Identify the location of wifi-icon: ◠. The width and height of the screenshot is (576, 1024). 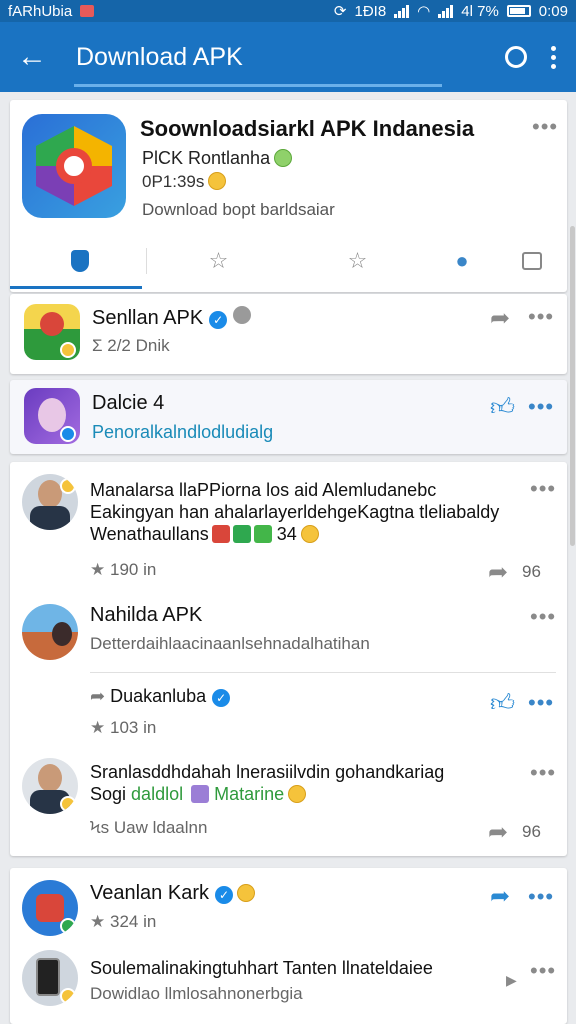
(424, 11).